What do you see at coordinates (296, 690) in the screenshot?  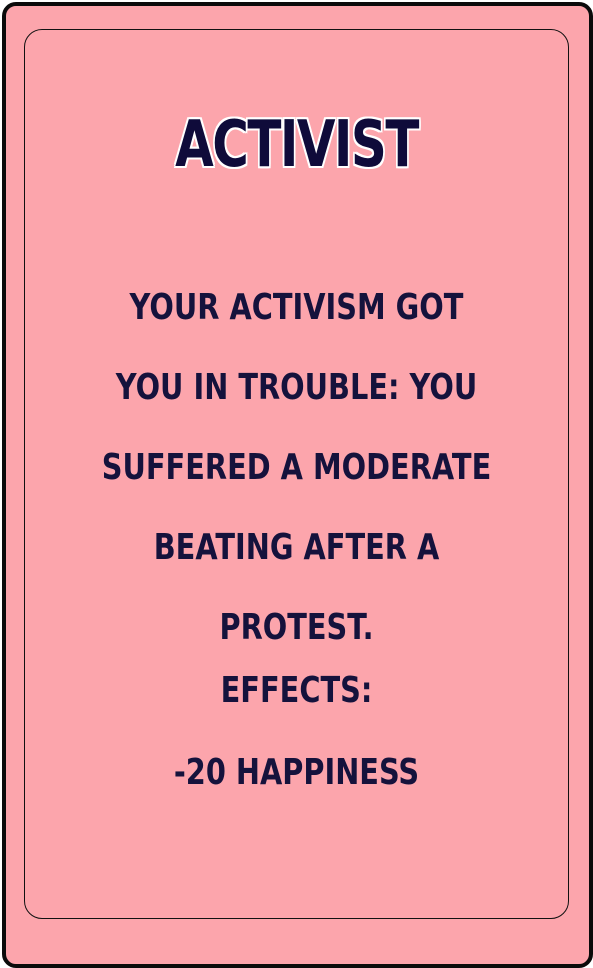 I see `effects-label: EFFECTS:` at bounding box center [296, 690].